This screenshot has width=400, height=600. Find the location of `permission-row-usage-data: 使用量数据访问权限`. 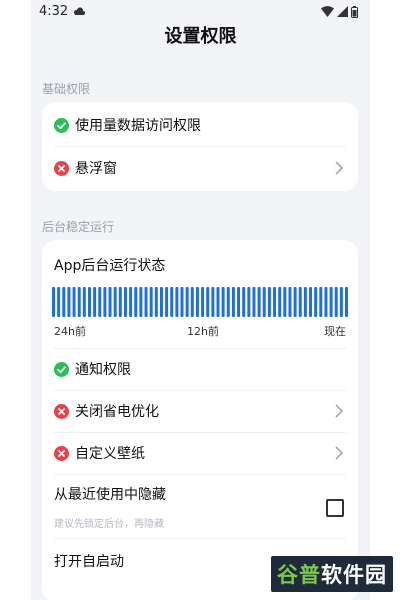

permission-row-usage-data: 使用量数据访问权限 is located at coordinates (200, 125).